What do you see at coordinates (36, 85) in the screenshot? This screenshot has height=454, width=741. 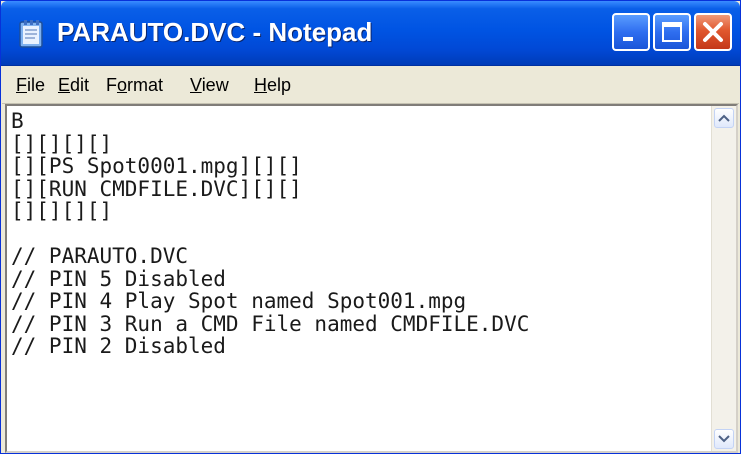 I see `menu-file-label: ile` at bounding box center [36, 85].